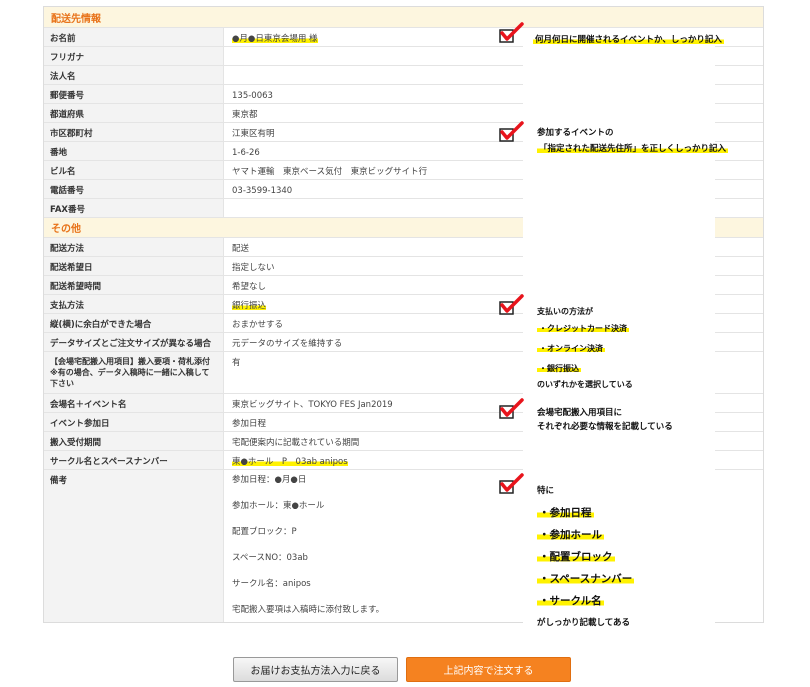  Describe the element at coordinates (605, 427) in the screenshot. I see `annotation-text: それぞれ必要な情報を記載している` at that location.